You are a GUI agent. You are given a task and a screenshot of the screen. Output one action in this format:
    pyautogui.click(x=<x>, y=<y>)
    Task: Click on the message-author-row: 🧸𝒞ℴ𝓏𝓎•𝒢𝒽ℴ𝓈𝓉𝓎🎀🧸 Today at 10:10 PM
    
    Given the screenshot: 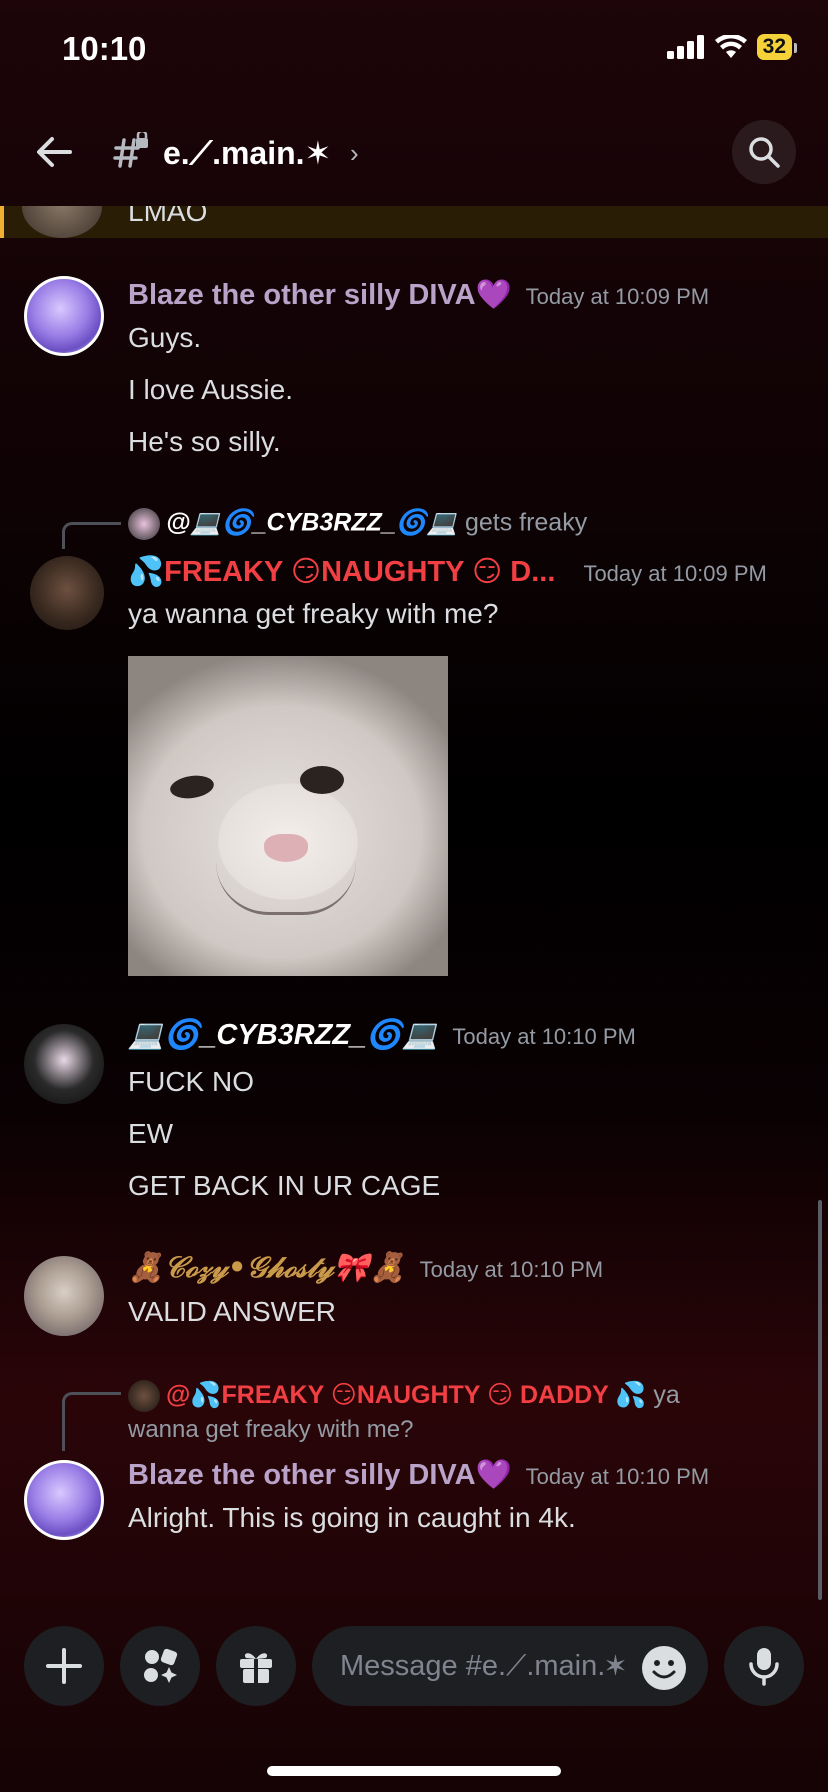 What is the action you would take?
    pyautogui.click(x=365, y=1267)
    